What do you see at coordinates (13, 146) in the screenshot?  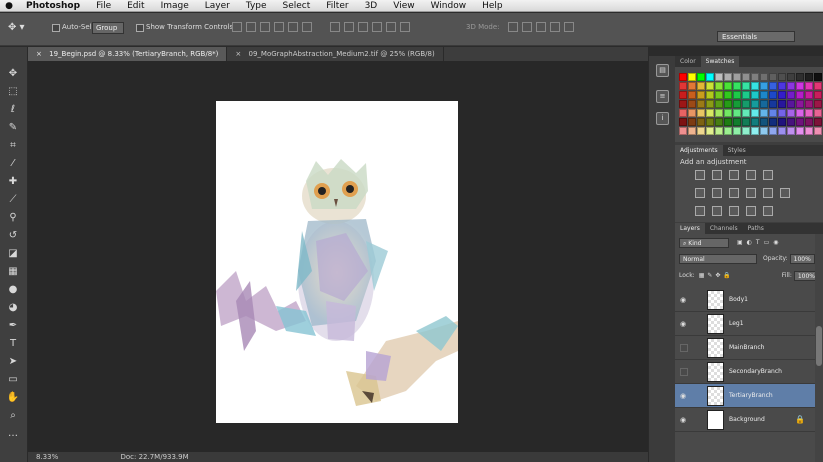 I see `crop-tool-icon: ⌗` at bounding box center [13, 146].